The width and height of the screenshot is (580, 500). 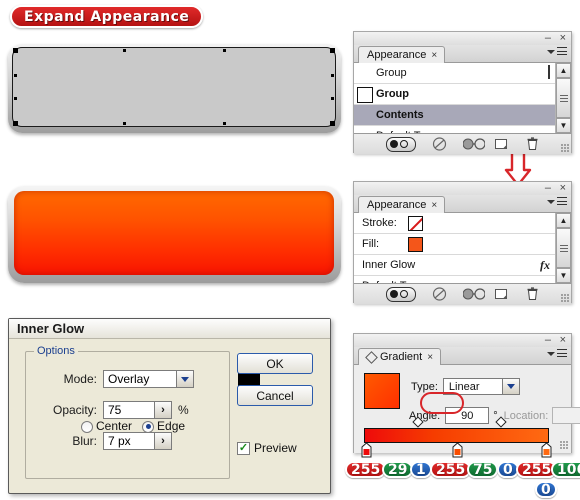 What do you see at coordinates (163, 426) in the screenshot?
I see `radio-edge: Edge` at bounding box center [163, 426].